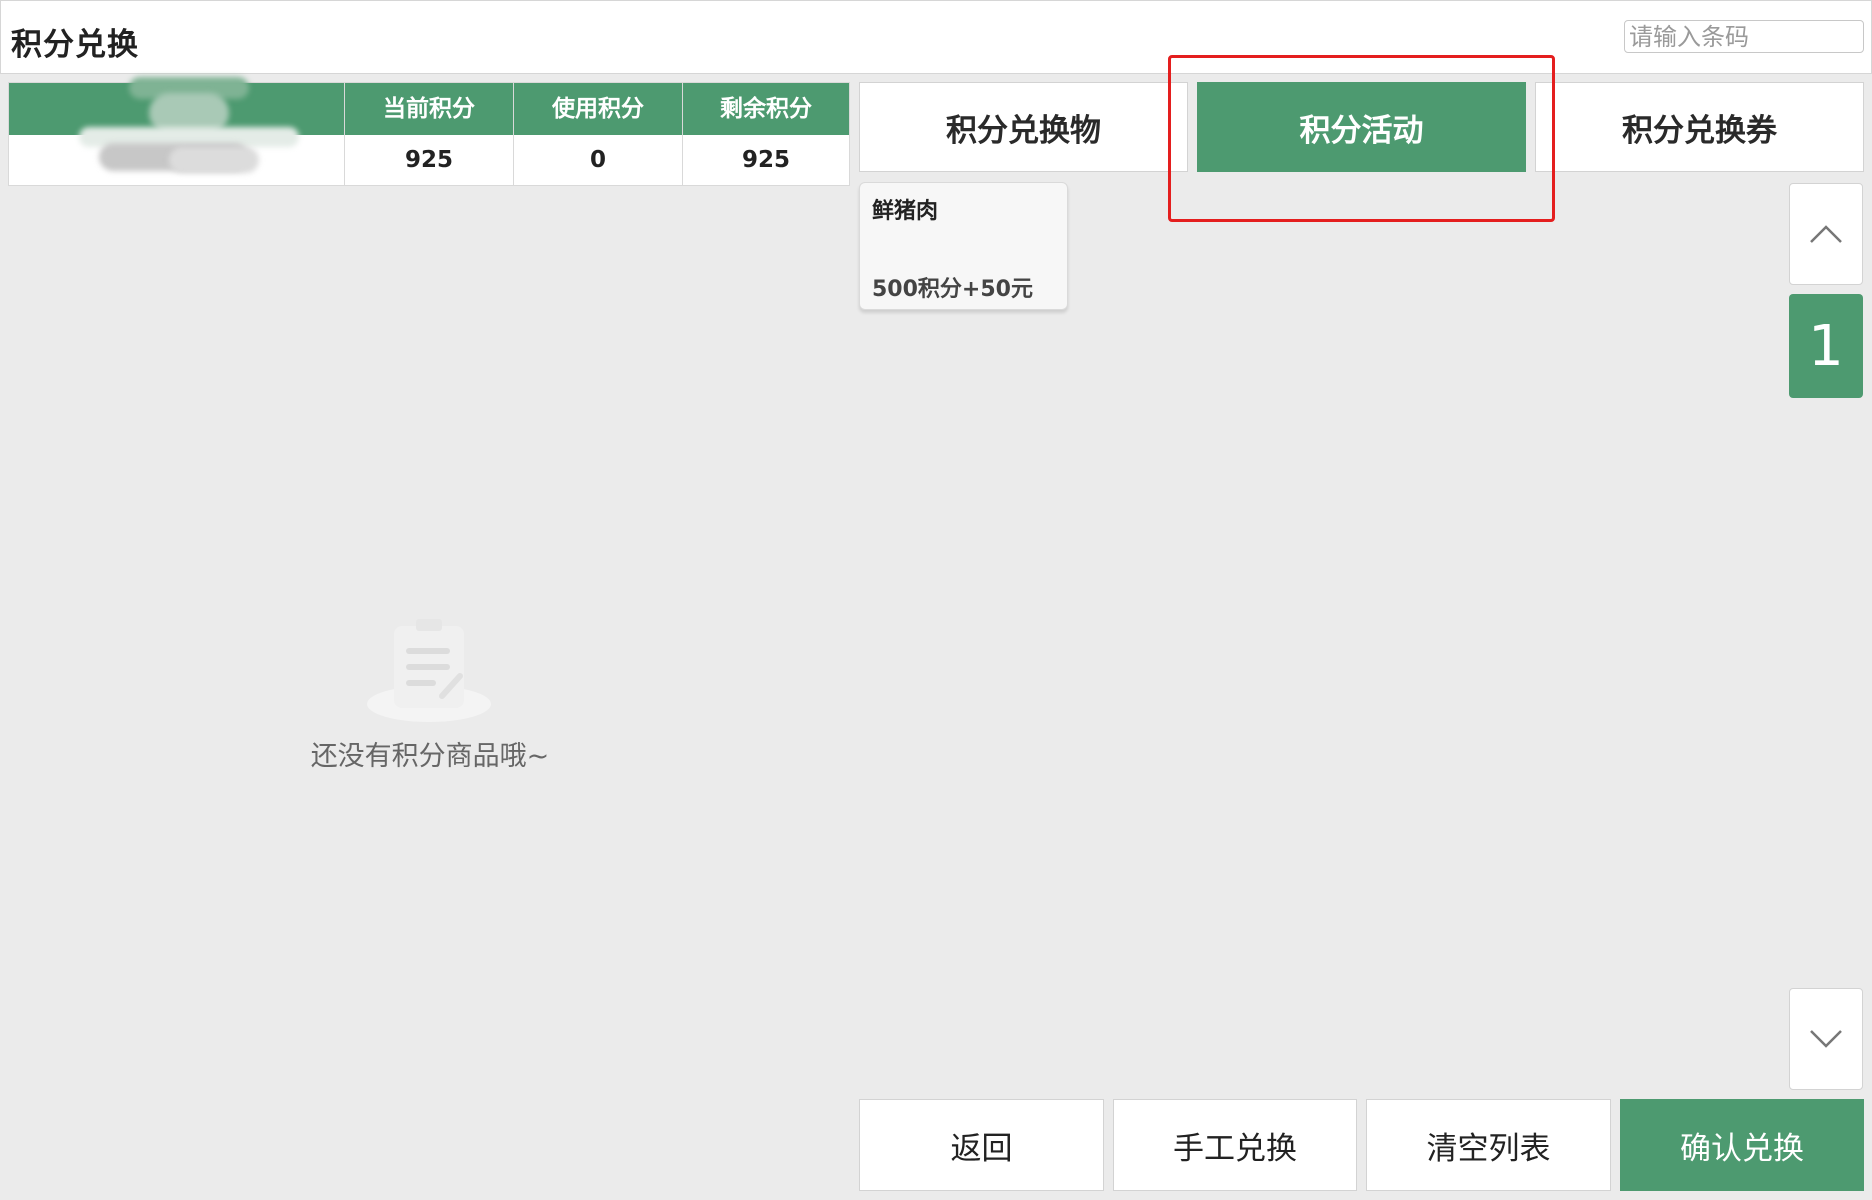  I want to click on manual-exchange-button: 手工兑换, so click(1235, 1145).